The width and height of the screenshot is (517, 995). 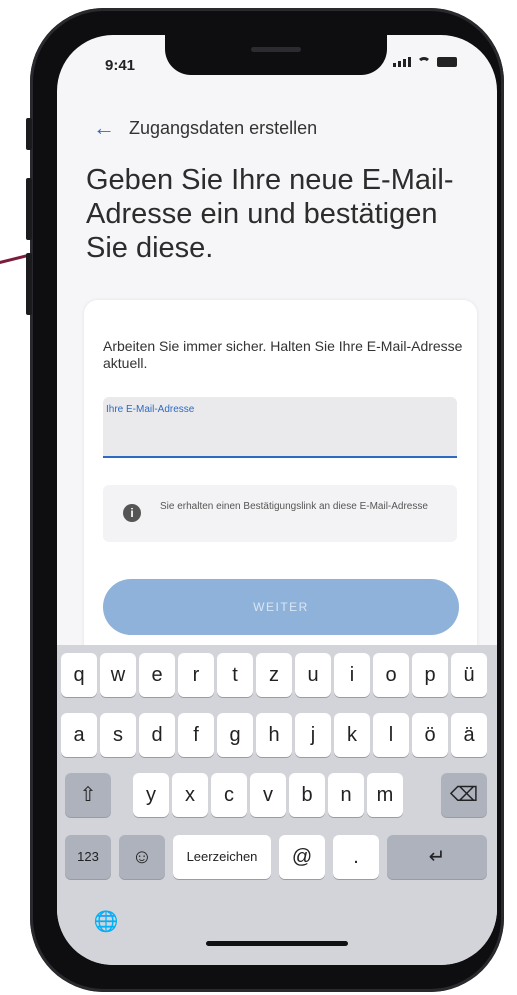 I want to click on key-e: e, so click(x=157, y=675).